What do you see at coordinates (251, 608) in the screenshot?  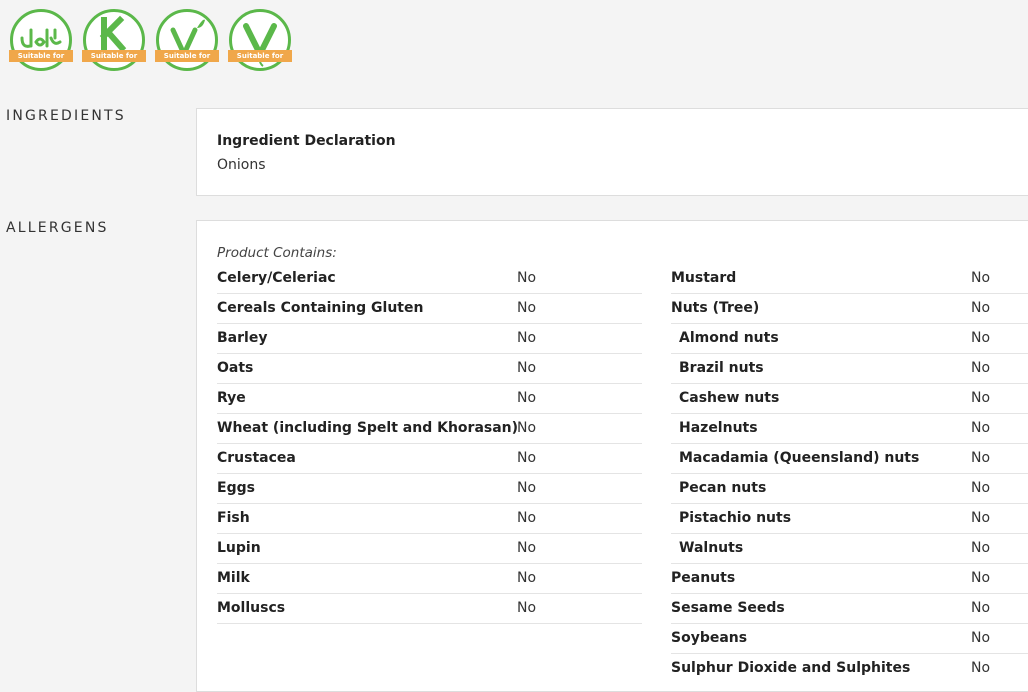 I see `allergen-name: Molluscs` at bounding box center [251, 608].